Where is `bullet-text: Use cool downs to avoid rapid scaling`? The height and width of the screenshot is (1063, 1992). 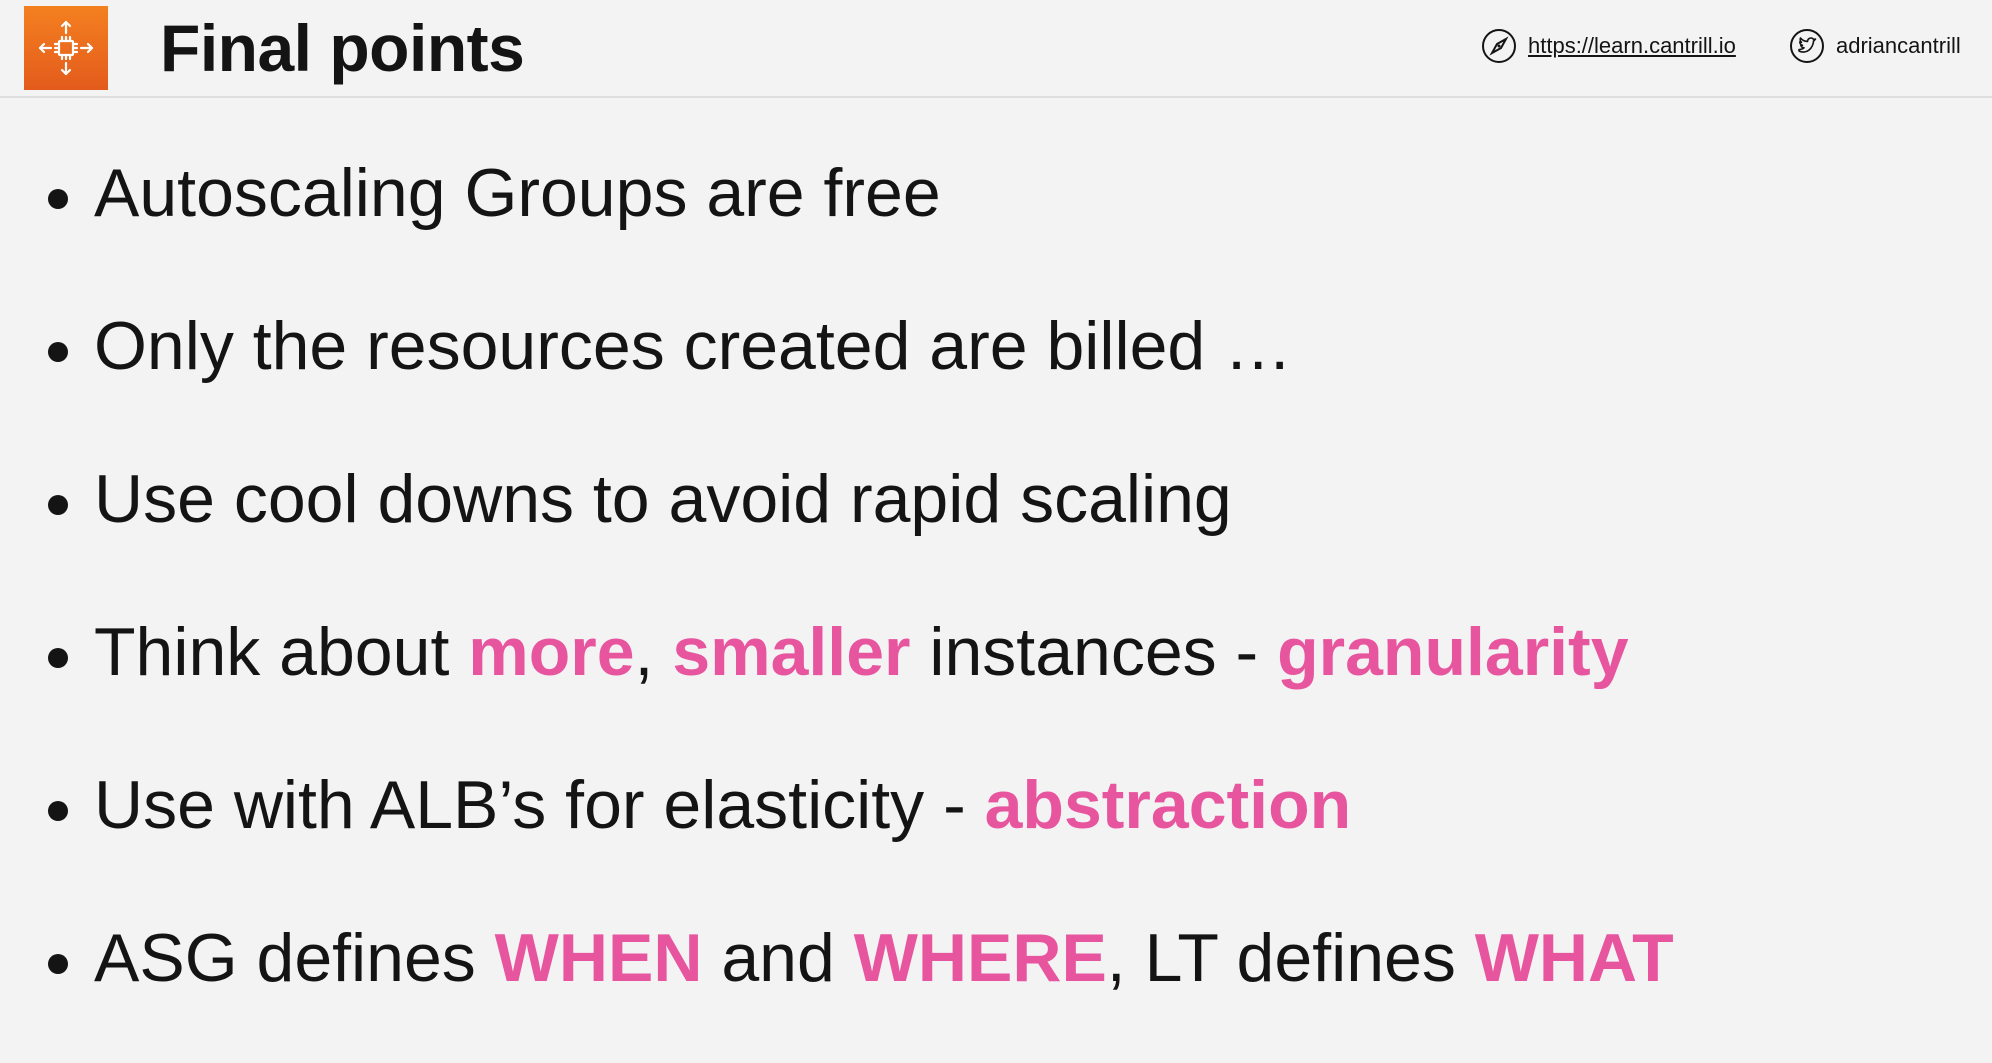
bullet-text: Use cool downs to avoid rapid scaling is located at coordinates (663, 499).